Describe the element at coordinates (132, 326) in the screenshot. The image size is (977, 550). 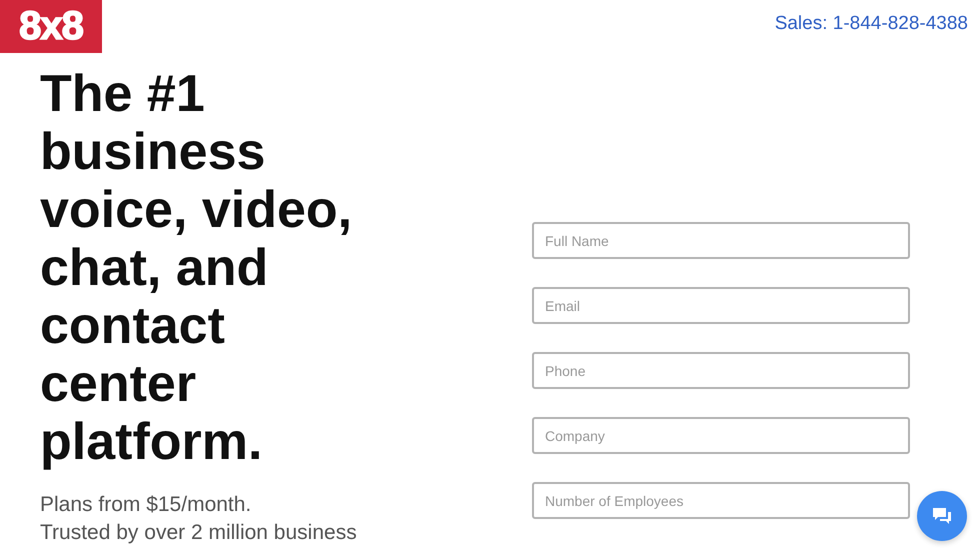
I see `headline: contact` at that location.